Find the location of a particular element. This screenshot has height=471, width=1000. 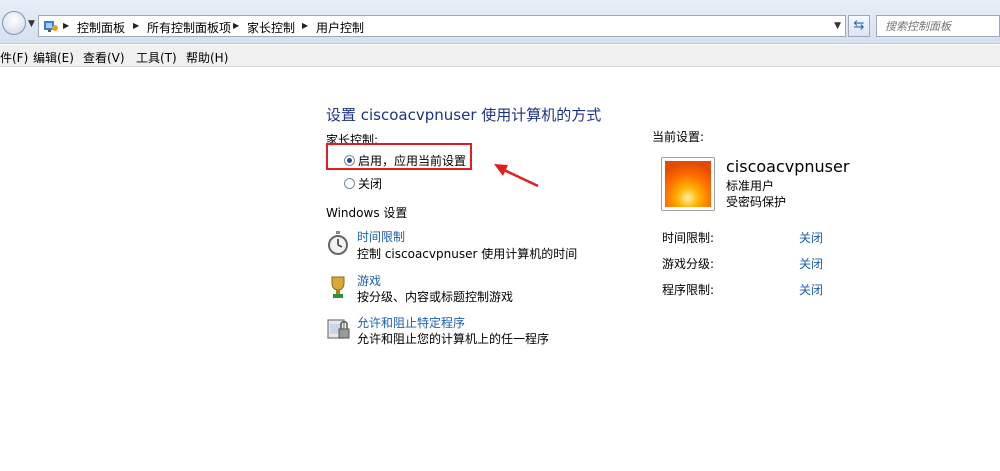

control-panel-icon is located at coordinates (51, 26).